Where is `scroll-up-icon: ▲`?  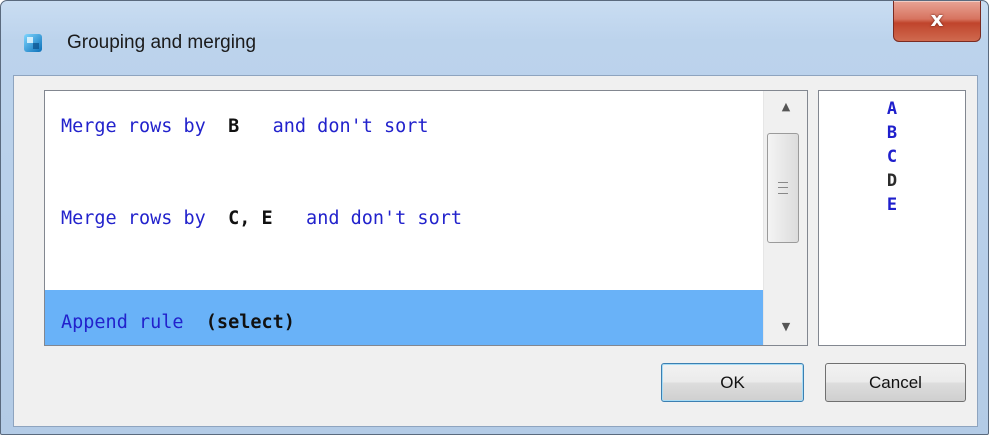 scroll-up-icon: ▲ is located at coordinates (785, 107).